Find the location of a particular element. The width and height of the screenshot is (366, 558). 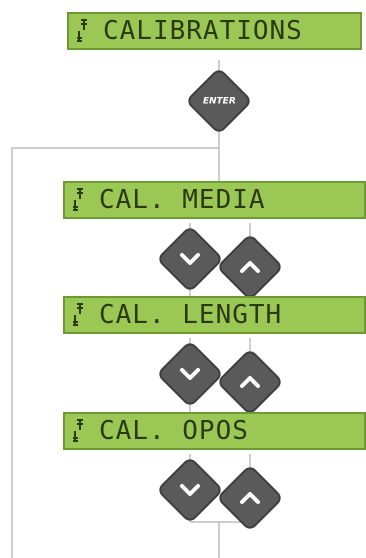

lcd-text: CAL. MEDIA is located at coordinates (182, 200).